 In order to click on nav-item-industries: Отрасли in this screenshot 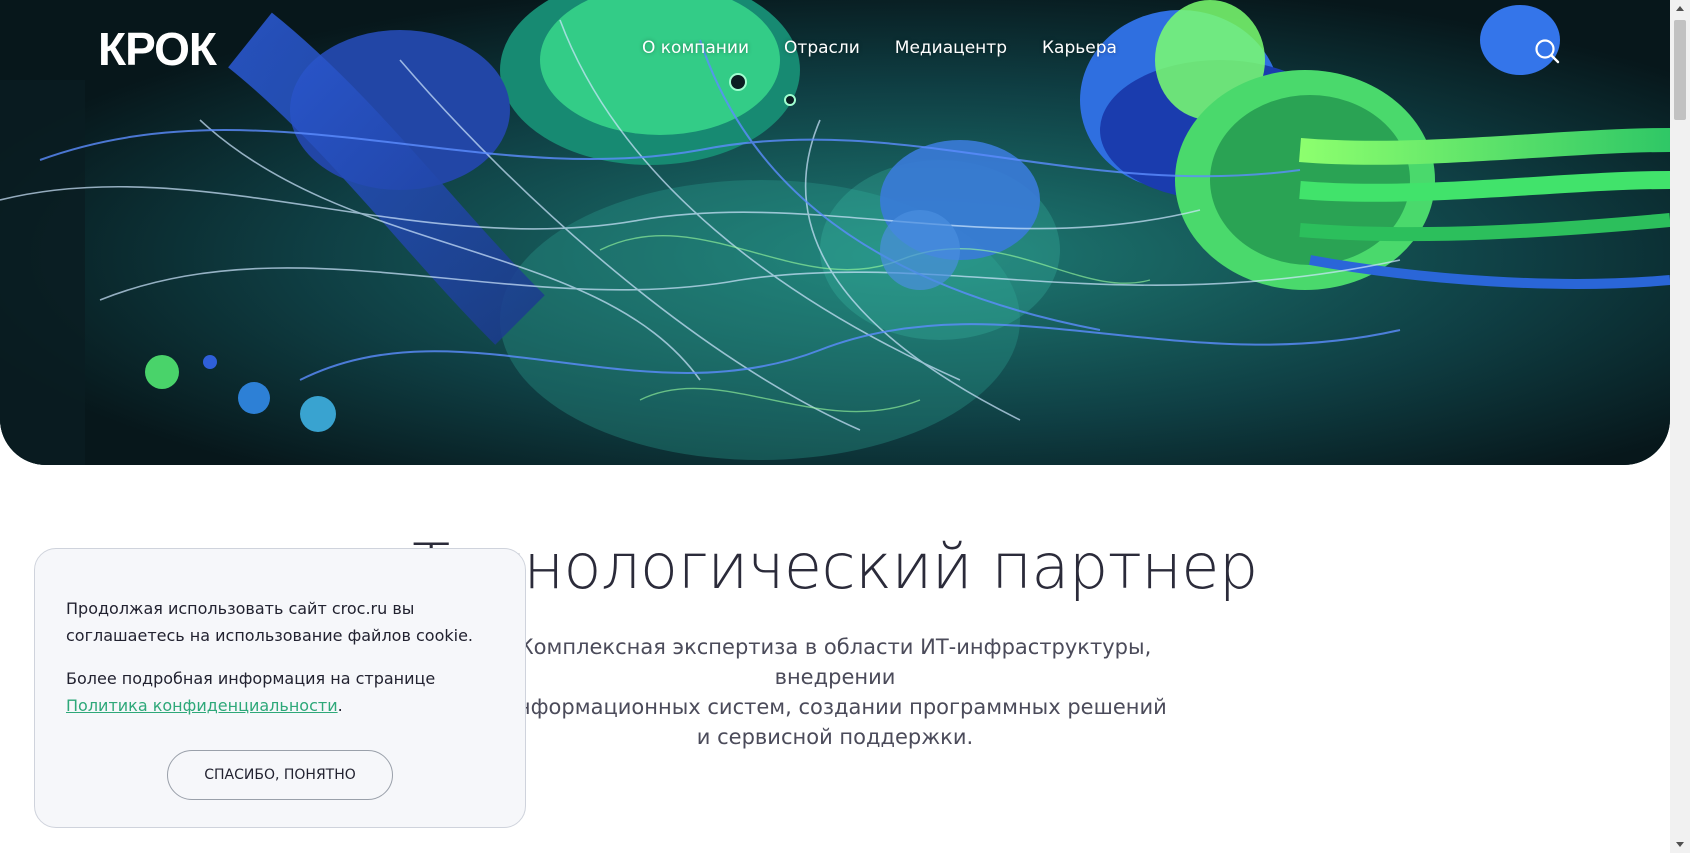, I will do `click(822, 48)`.